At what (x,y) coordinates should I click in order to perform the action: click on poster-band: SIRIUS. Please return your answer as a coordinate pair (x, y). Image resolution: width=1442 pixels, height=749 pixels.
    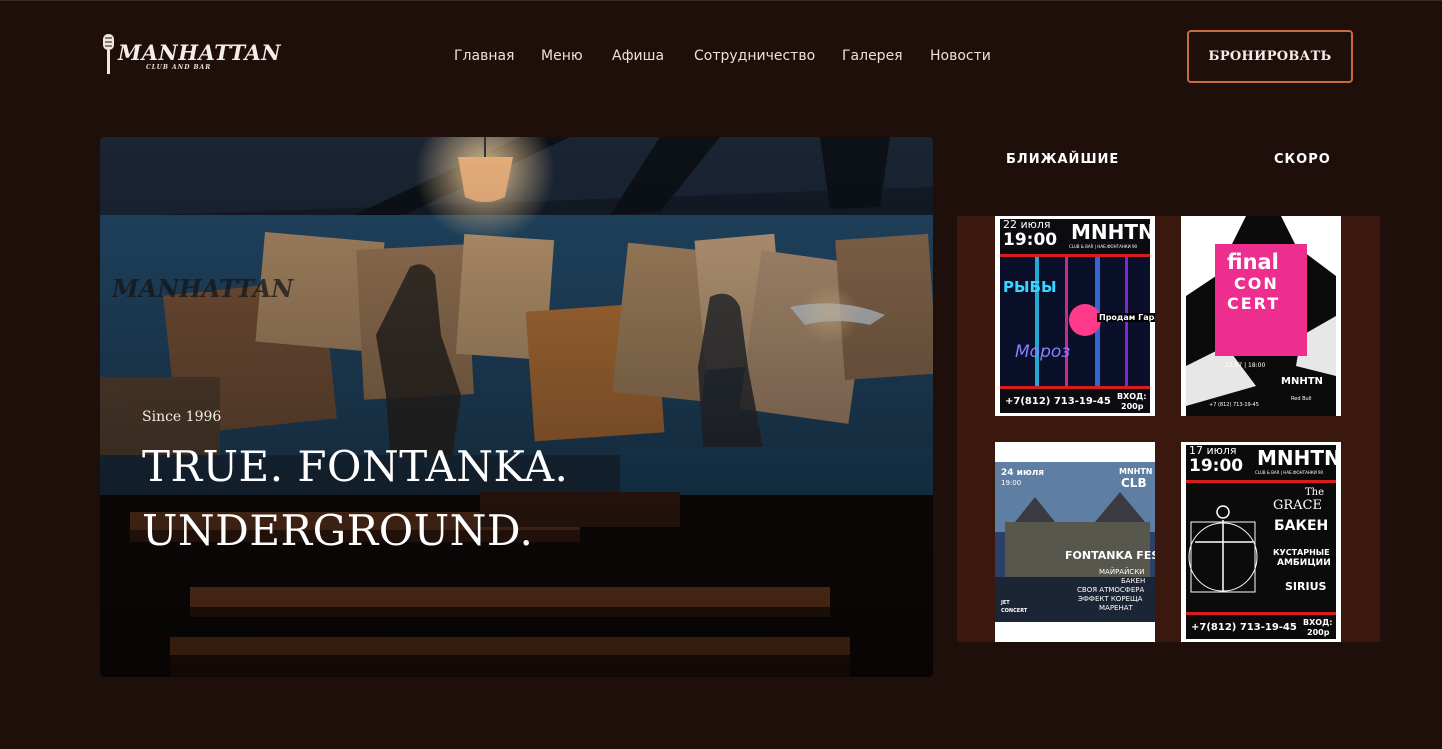
    Looking at the image, I should click on (1306, 586).